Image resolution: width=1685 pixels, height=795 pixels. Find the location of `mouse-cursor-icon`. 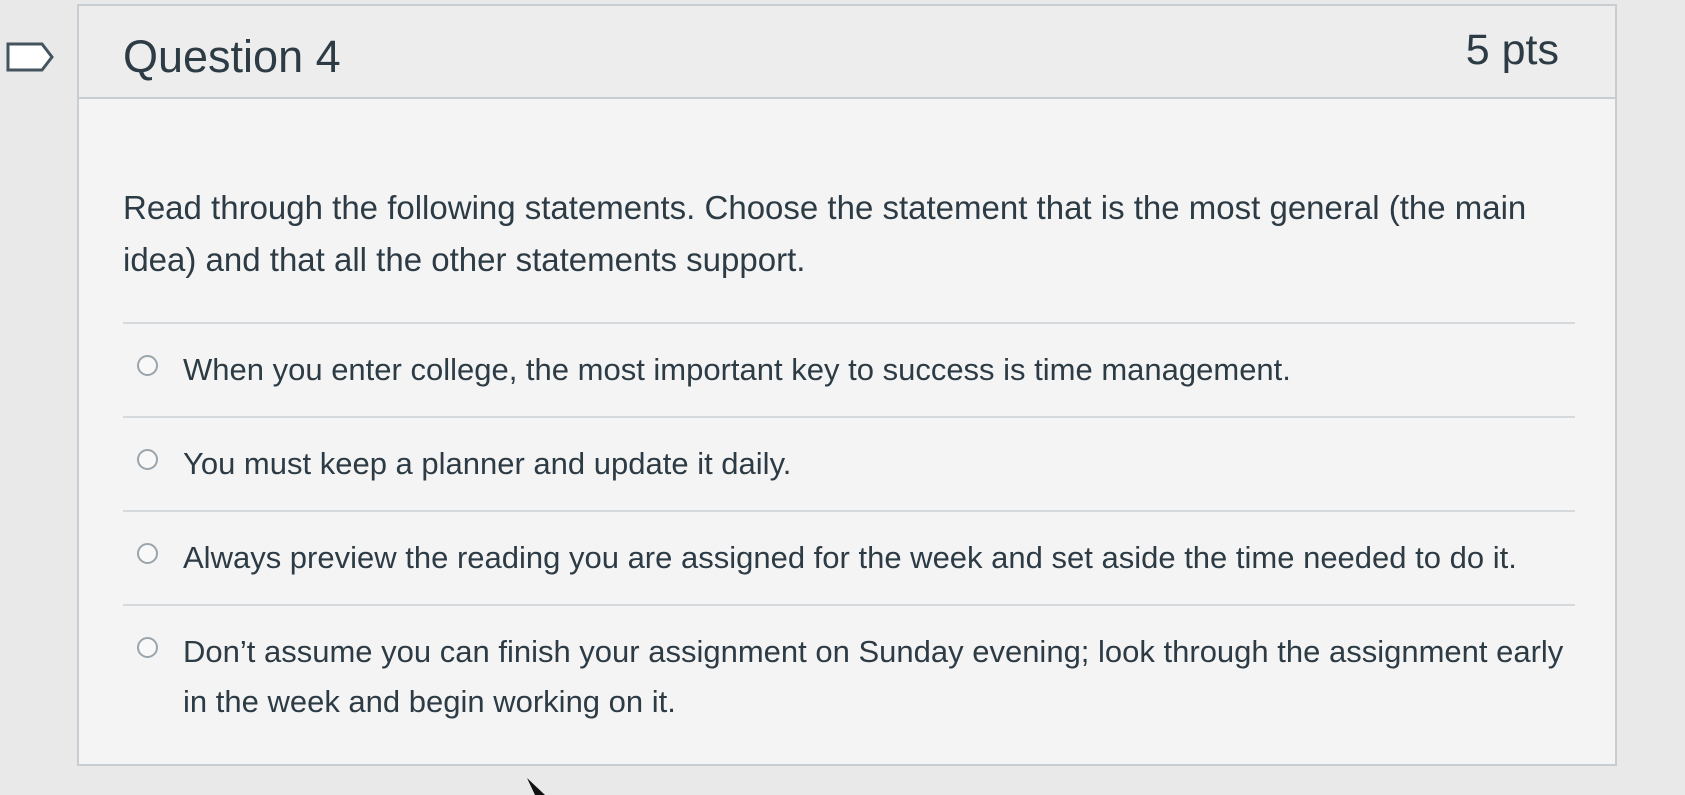

mouse-cursor-icon is located at coordinates (536, 786).